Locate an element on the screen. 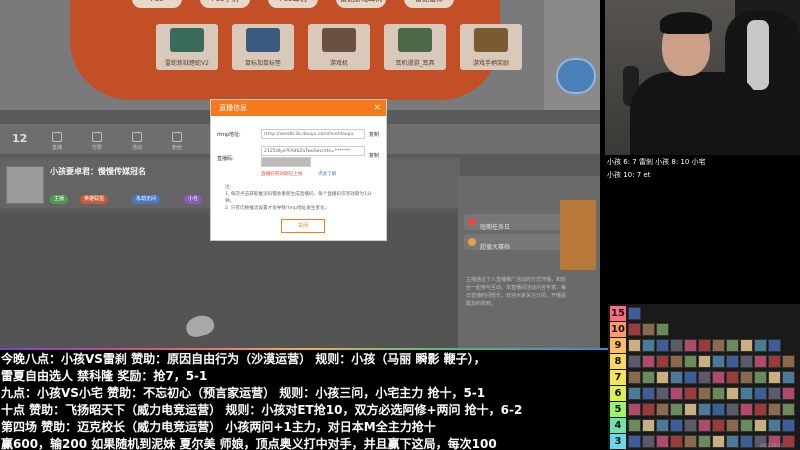 The image size is (800, 450). webcam-feed is located at coordinates (702, 77).